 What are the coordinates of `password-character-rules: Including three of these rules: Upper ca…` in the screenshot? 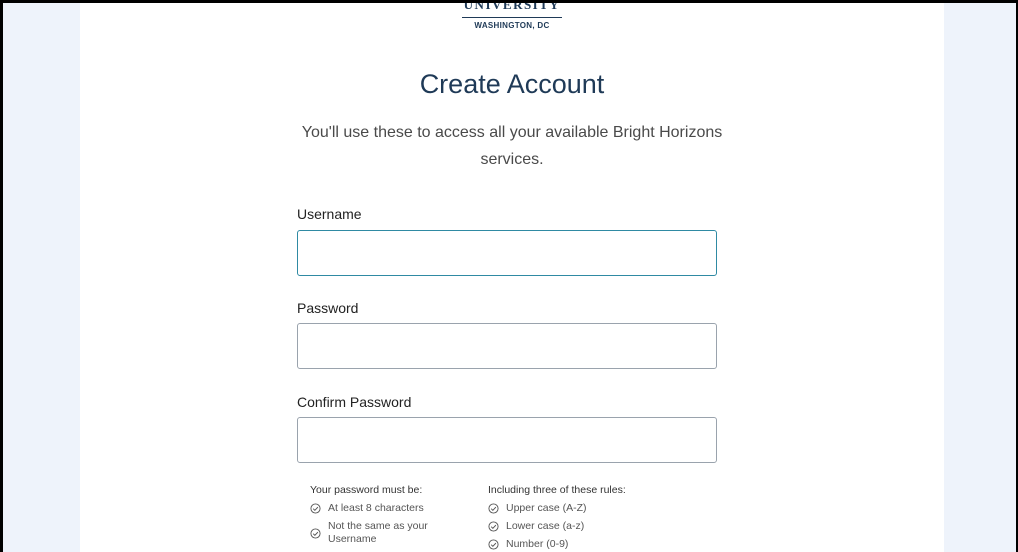 It's located at (588, 518).